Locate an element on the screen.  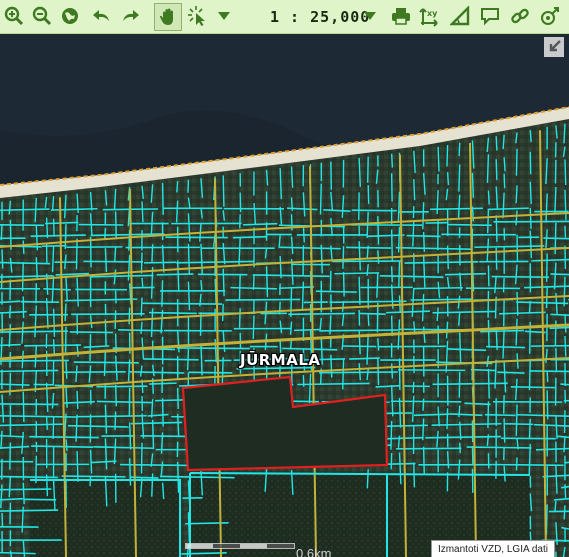
scale-dropdown-button is located at coordinates (370, 16).